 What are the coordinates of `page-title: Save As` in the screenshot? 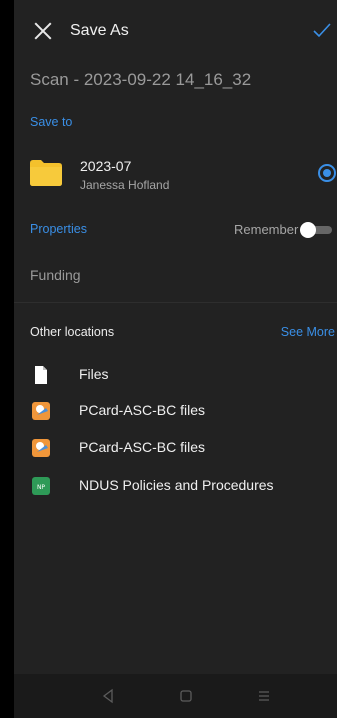 It's located at (99, 30).